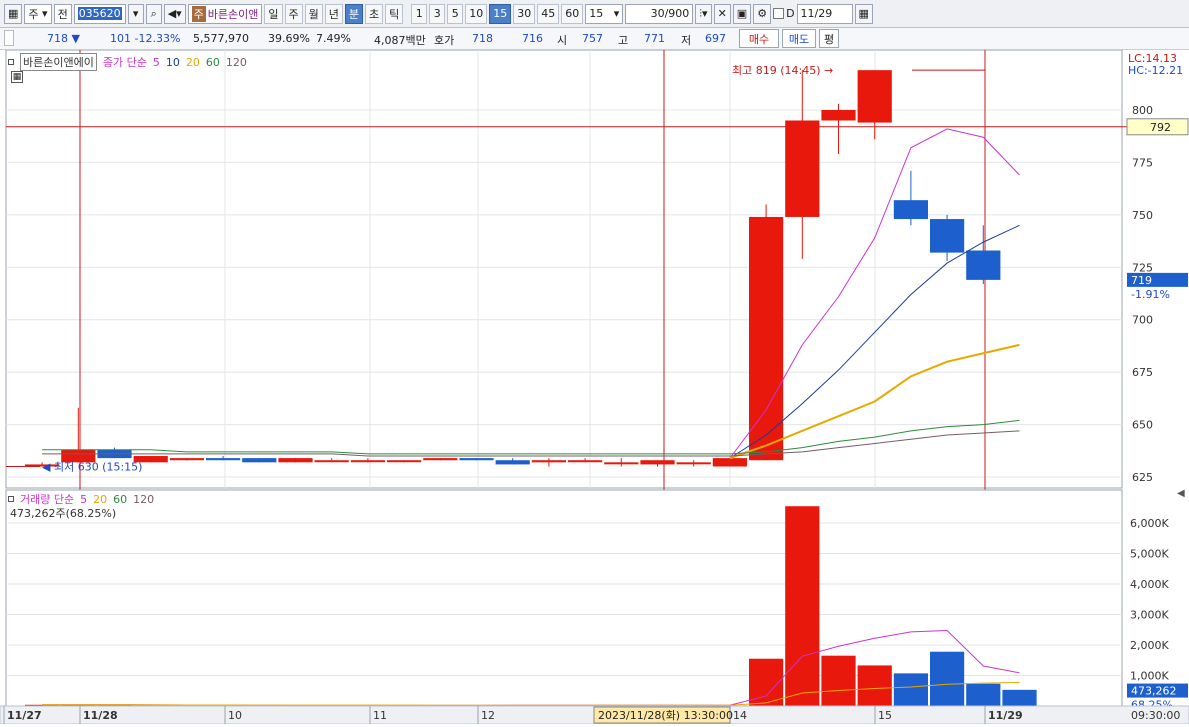 This screenshot has width=1189, height=727. Describe the element at coordinates (1181, 493) in the screenshot. I see `panel-scroll-icon: ◀` at that location.